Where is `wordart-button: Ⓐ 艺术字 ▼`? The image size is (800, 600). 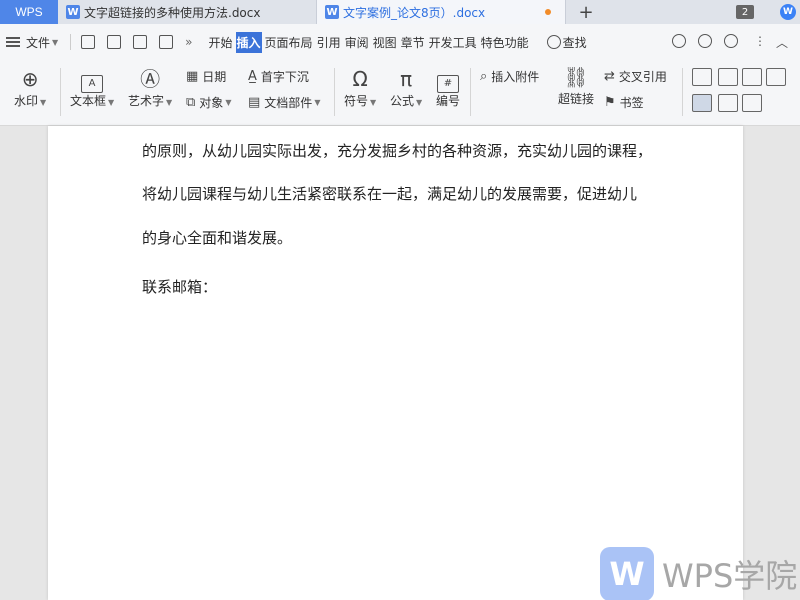 wordart-button: Ⓐ 艺术字 ▼ is located at coordinates (150, 87).